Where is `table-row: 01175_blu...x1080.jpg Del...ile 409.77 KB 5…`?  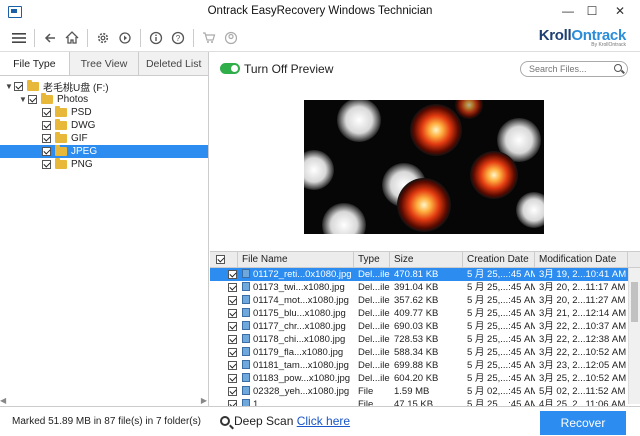 table-row: 01175_blu...x1080.jpg Del...ile 409.77 KB 5… is located at coordinates (425, 313).